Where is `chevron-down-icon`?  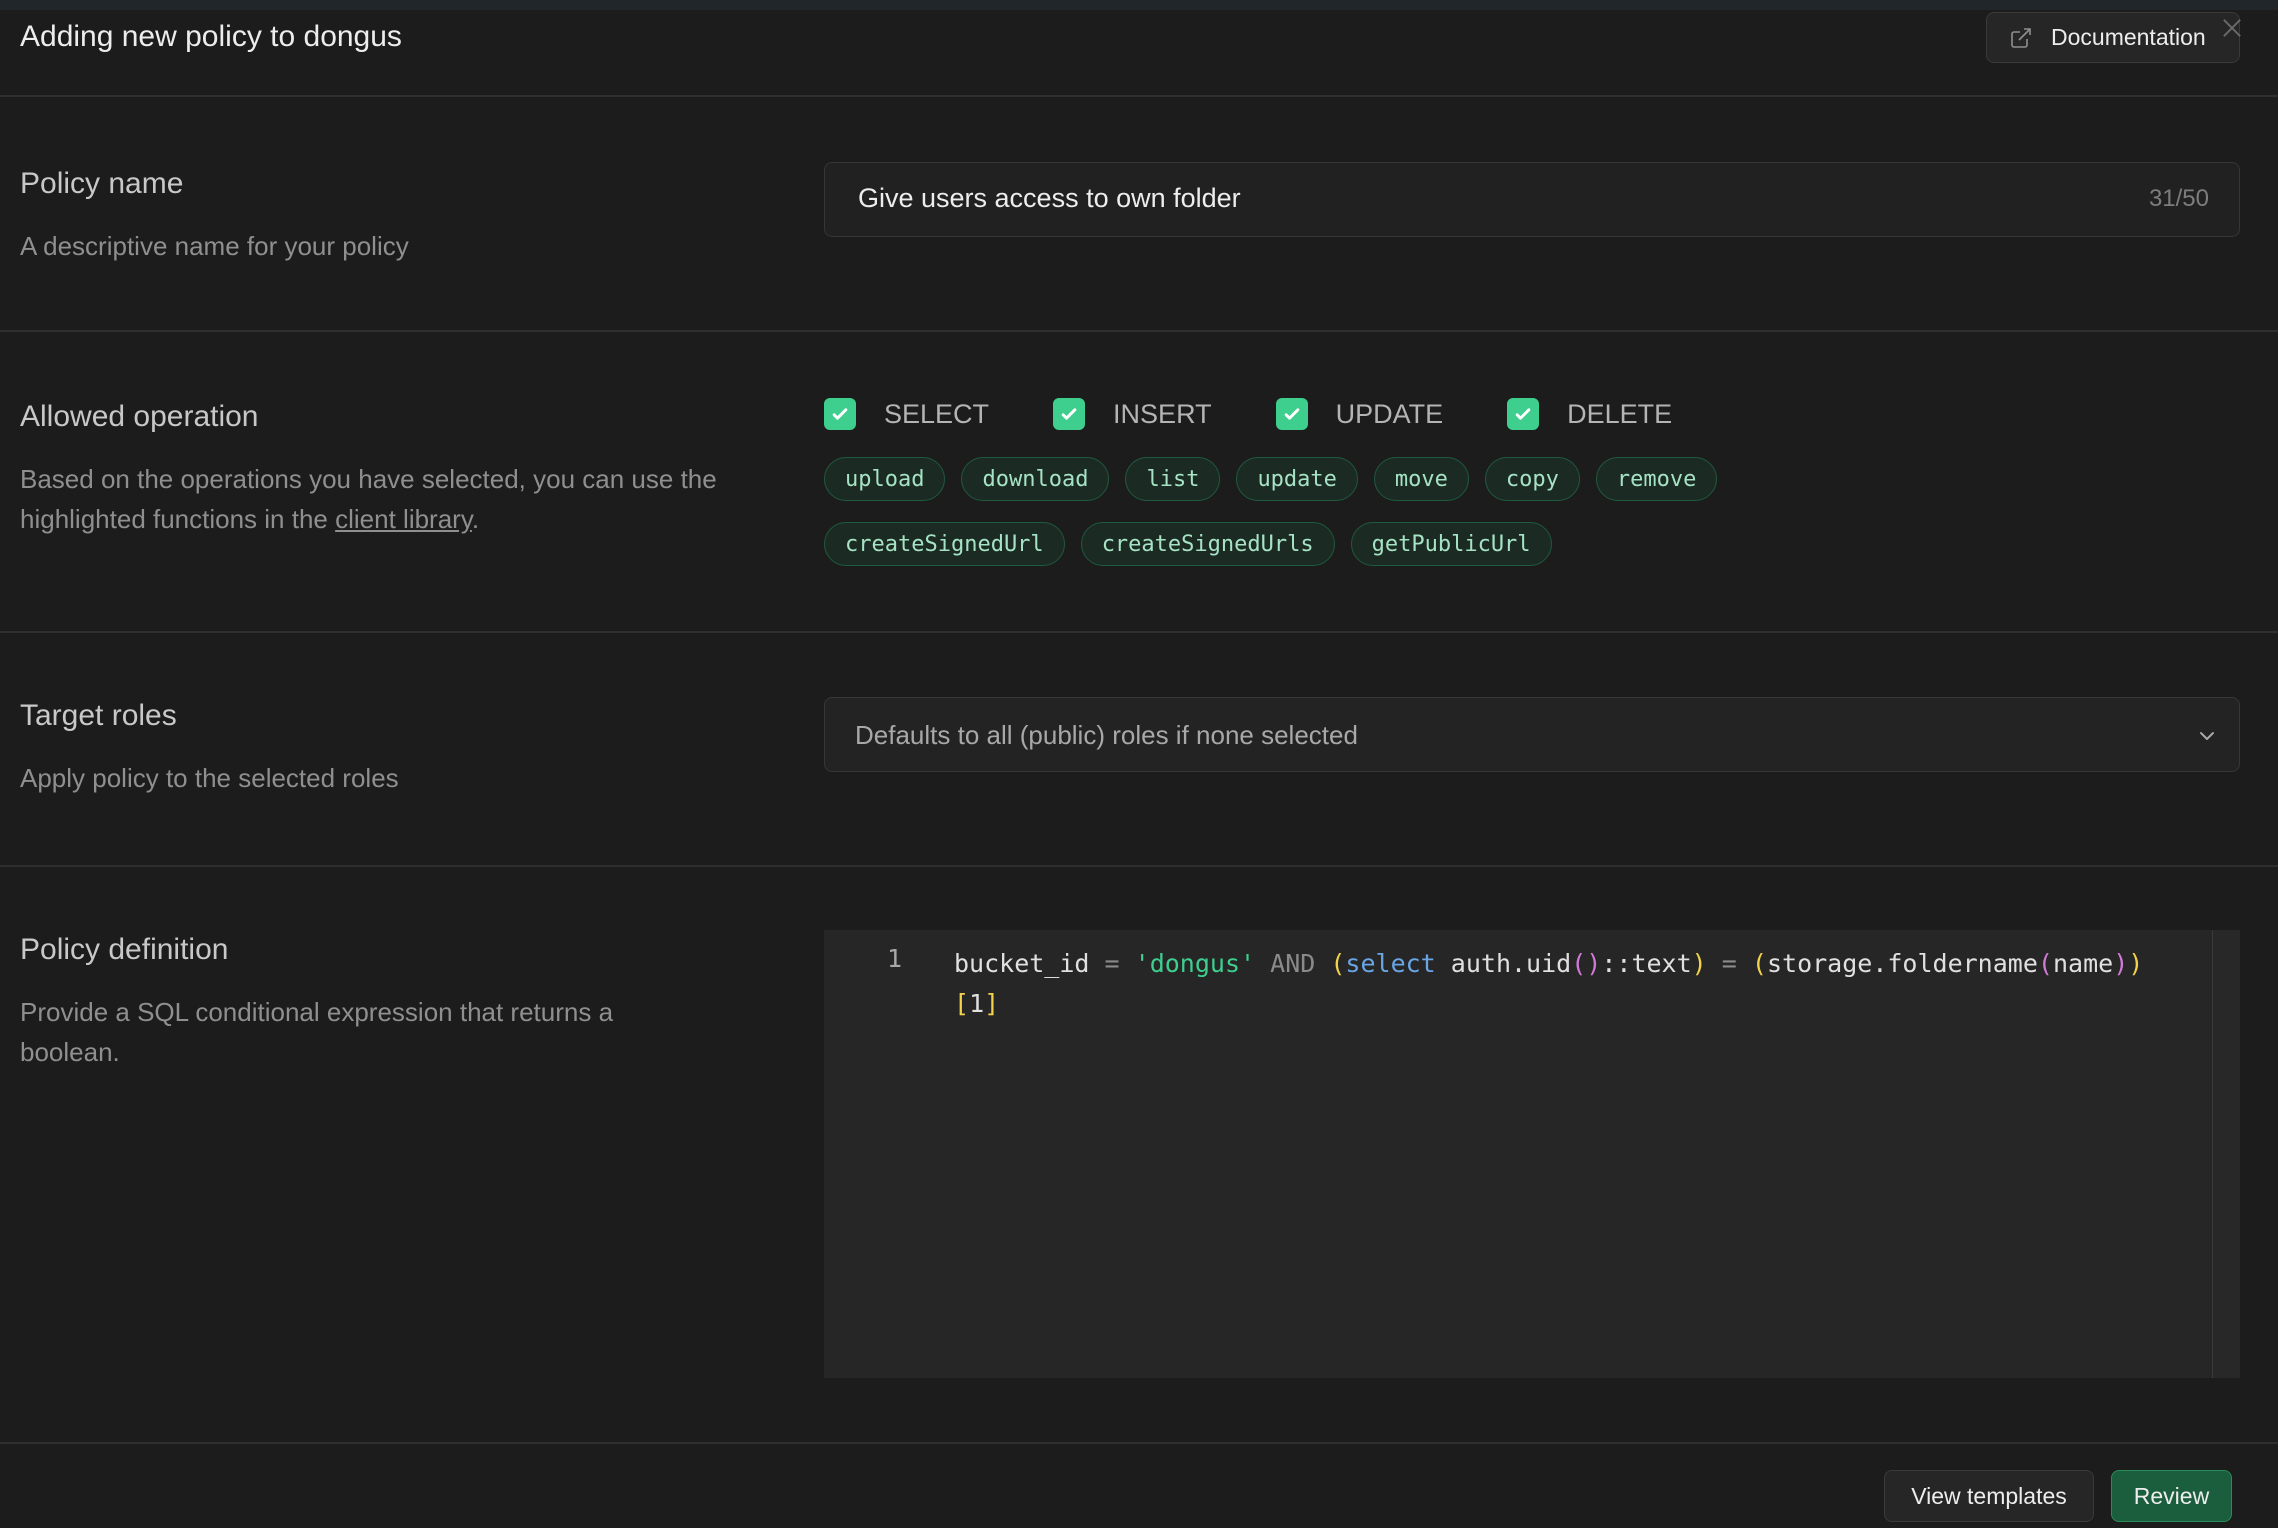 chevron-down-icon is located at coordinates (2207, 736).